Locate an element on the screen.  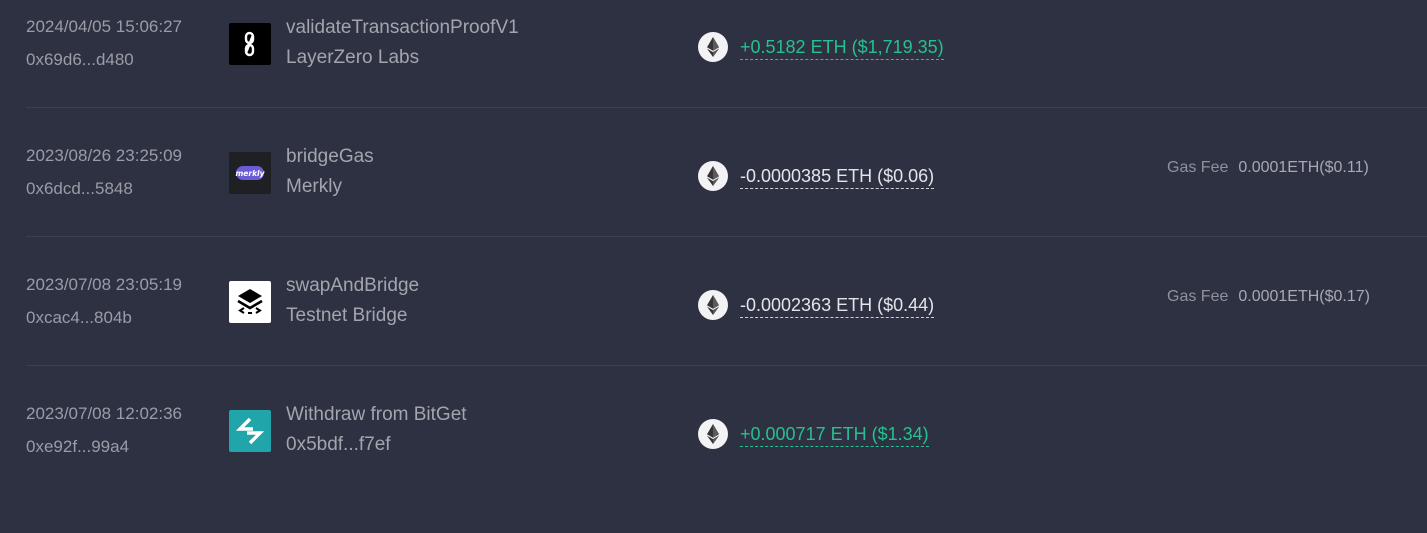
transaction-amount-link: +0.5182 ETH ($1,719.35) is located at coordinates (842, 48).